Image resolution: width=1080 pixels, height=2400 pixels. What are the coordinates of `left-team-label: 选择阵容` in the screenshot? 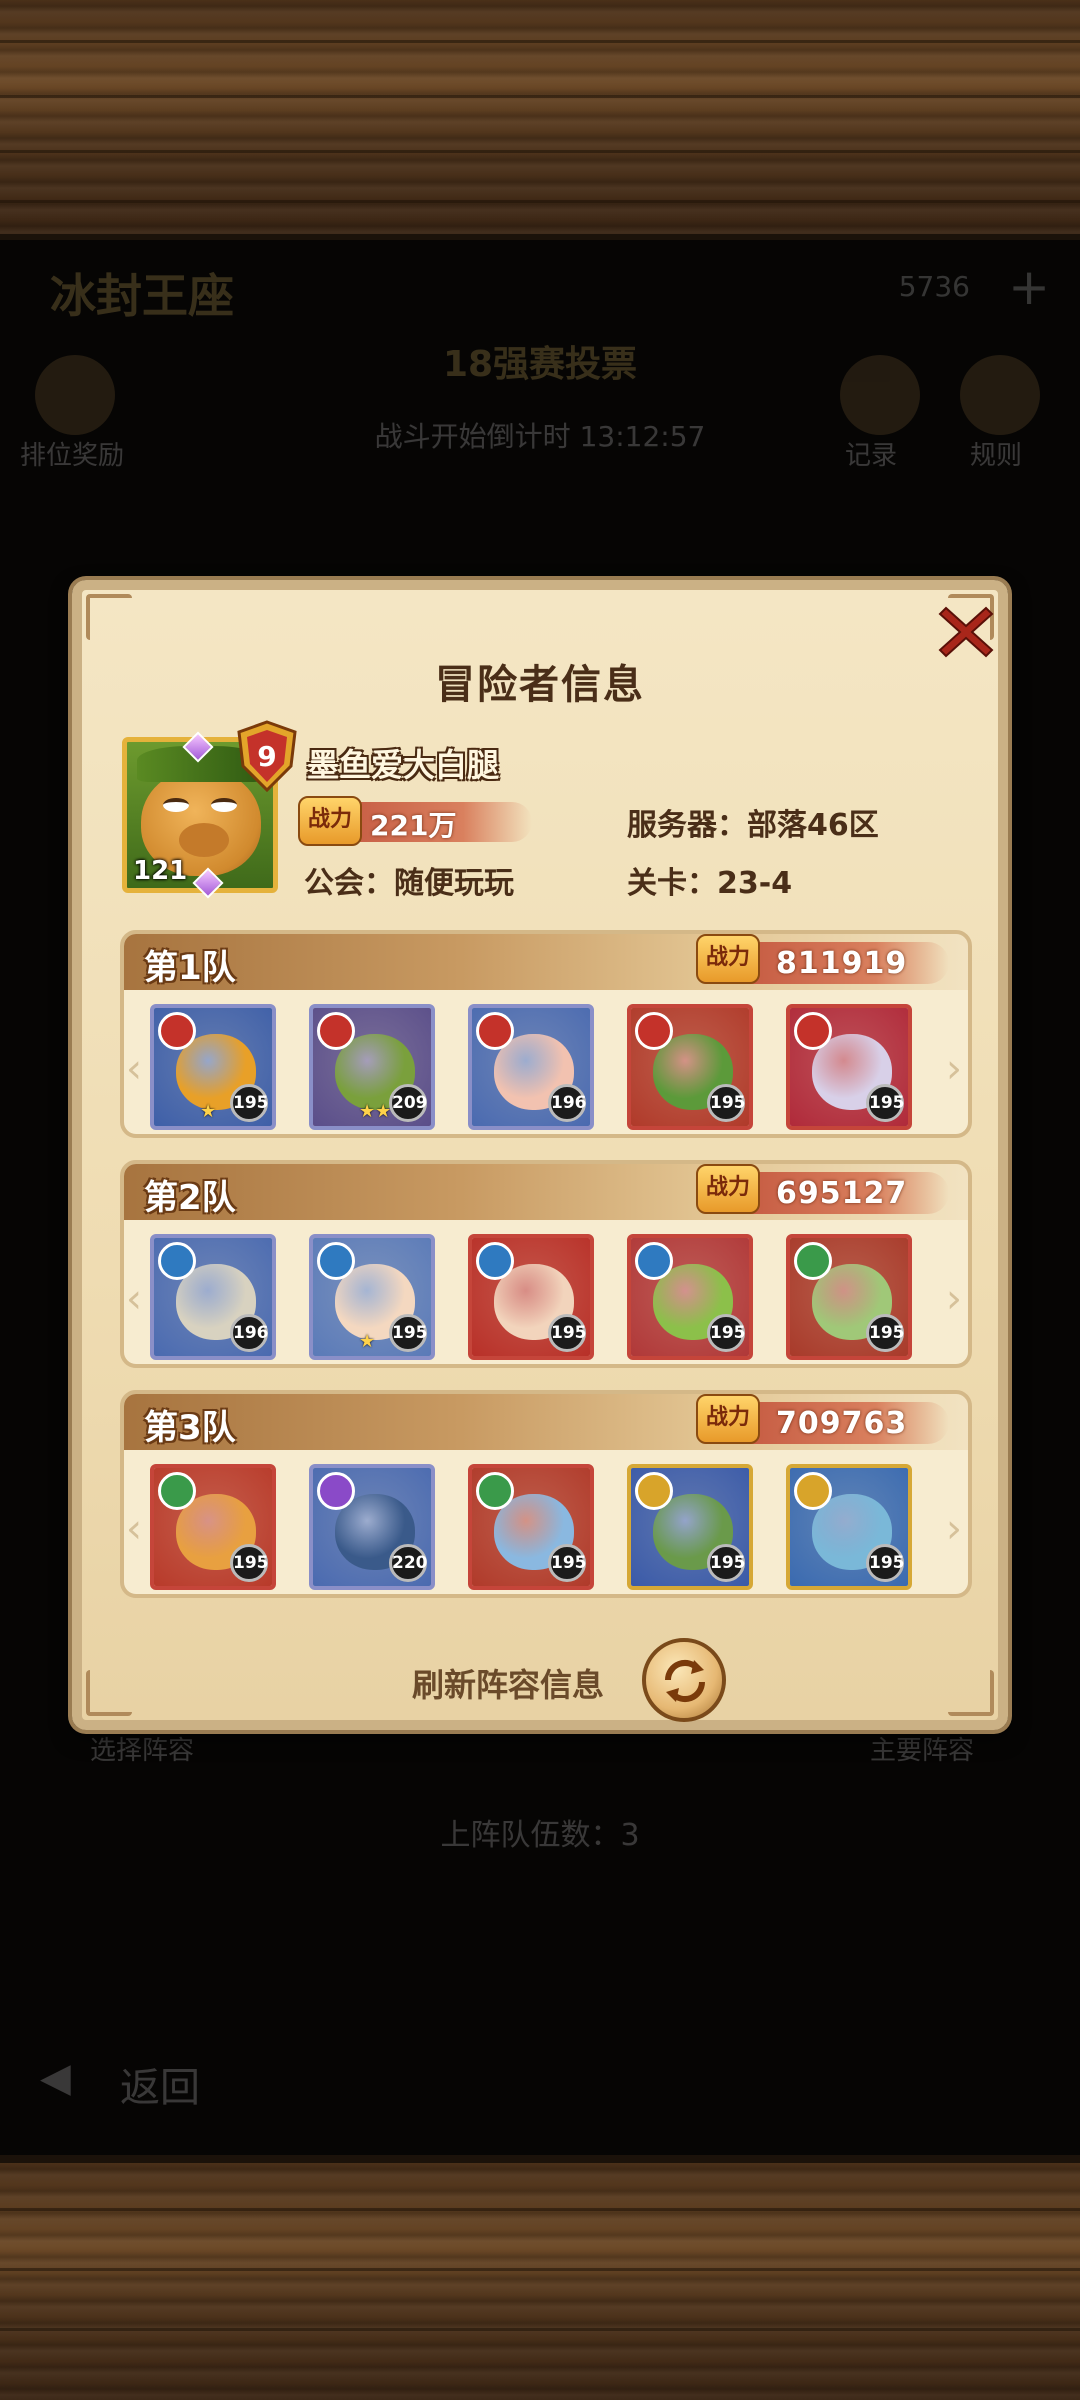 It's located at (142, 1751).